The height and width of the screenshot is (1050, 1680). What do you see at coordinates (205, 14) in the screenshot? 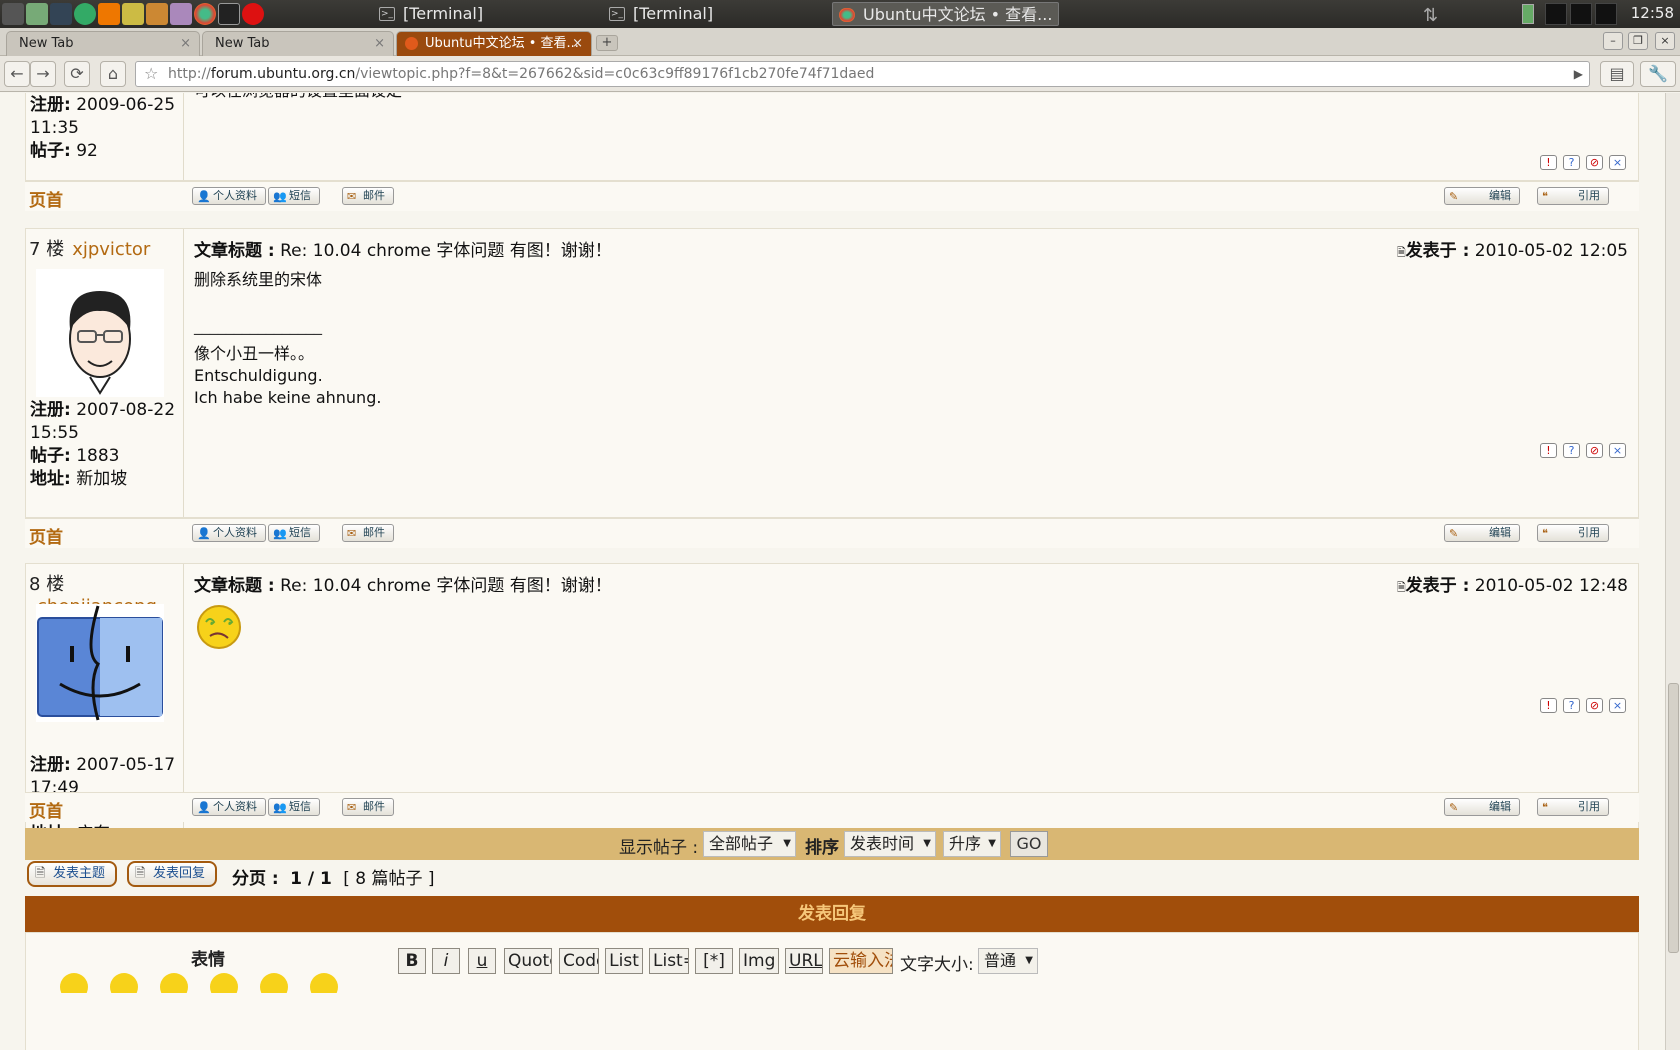
I see `chrome-launcher-icon` at bounding box center [205, 14].